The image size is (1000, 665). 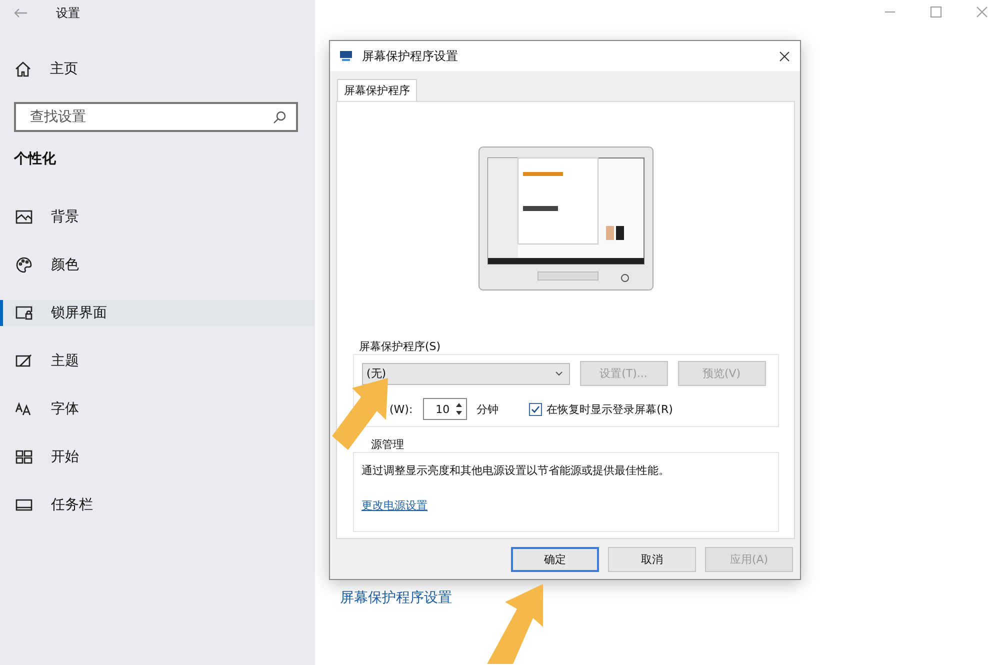 I want to click on wait-spinbox: 10, so click(x=444, y=409).